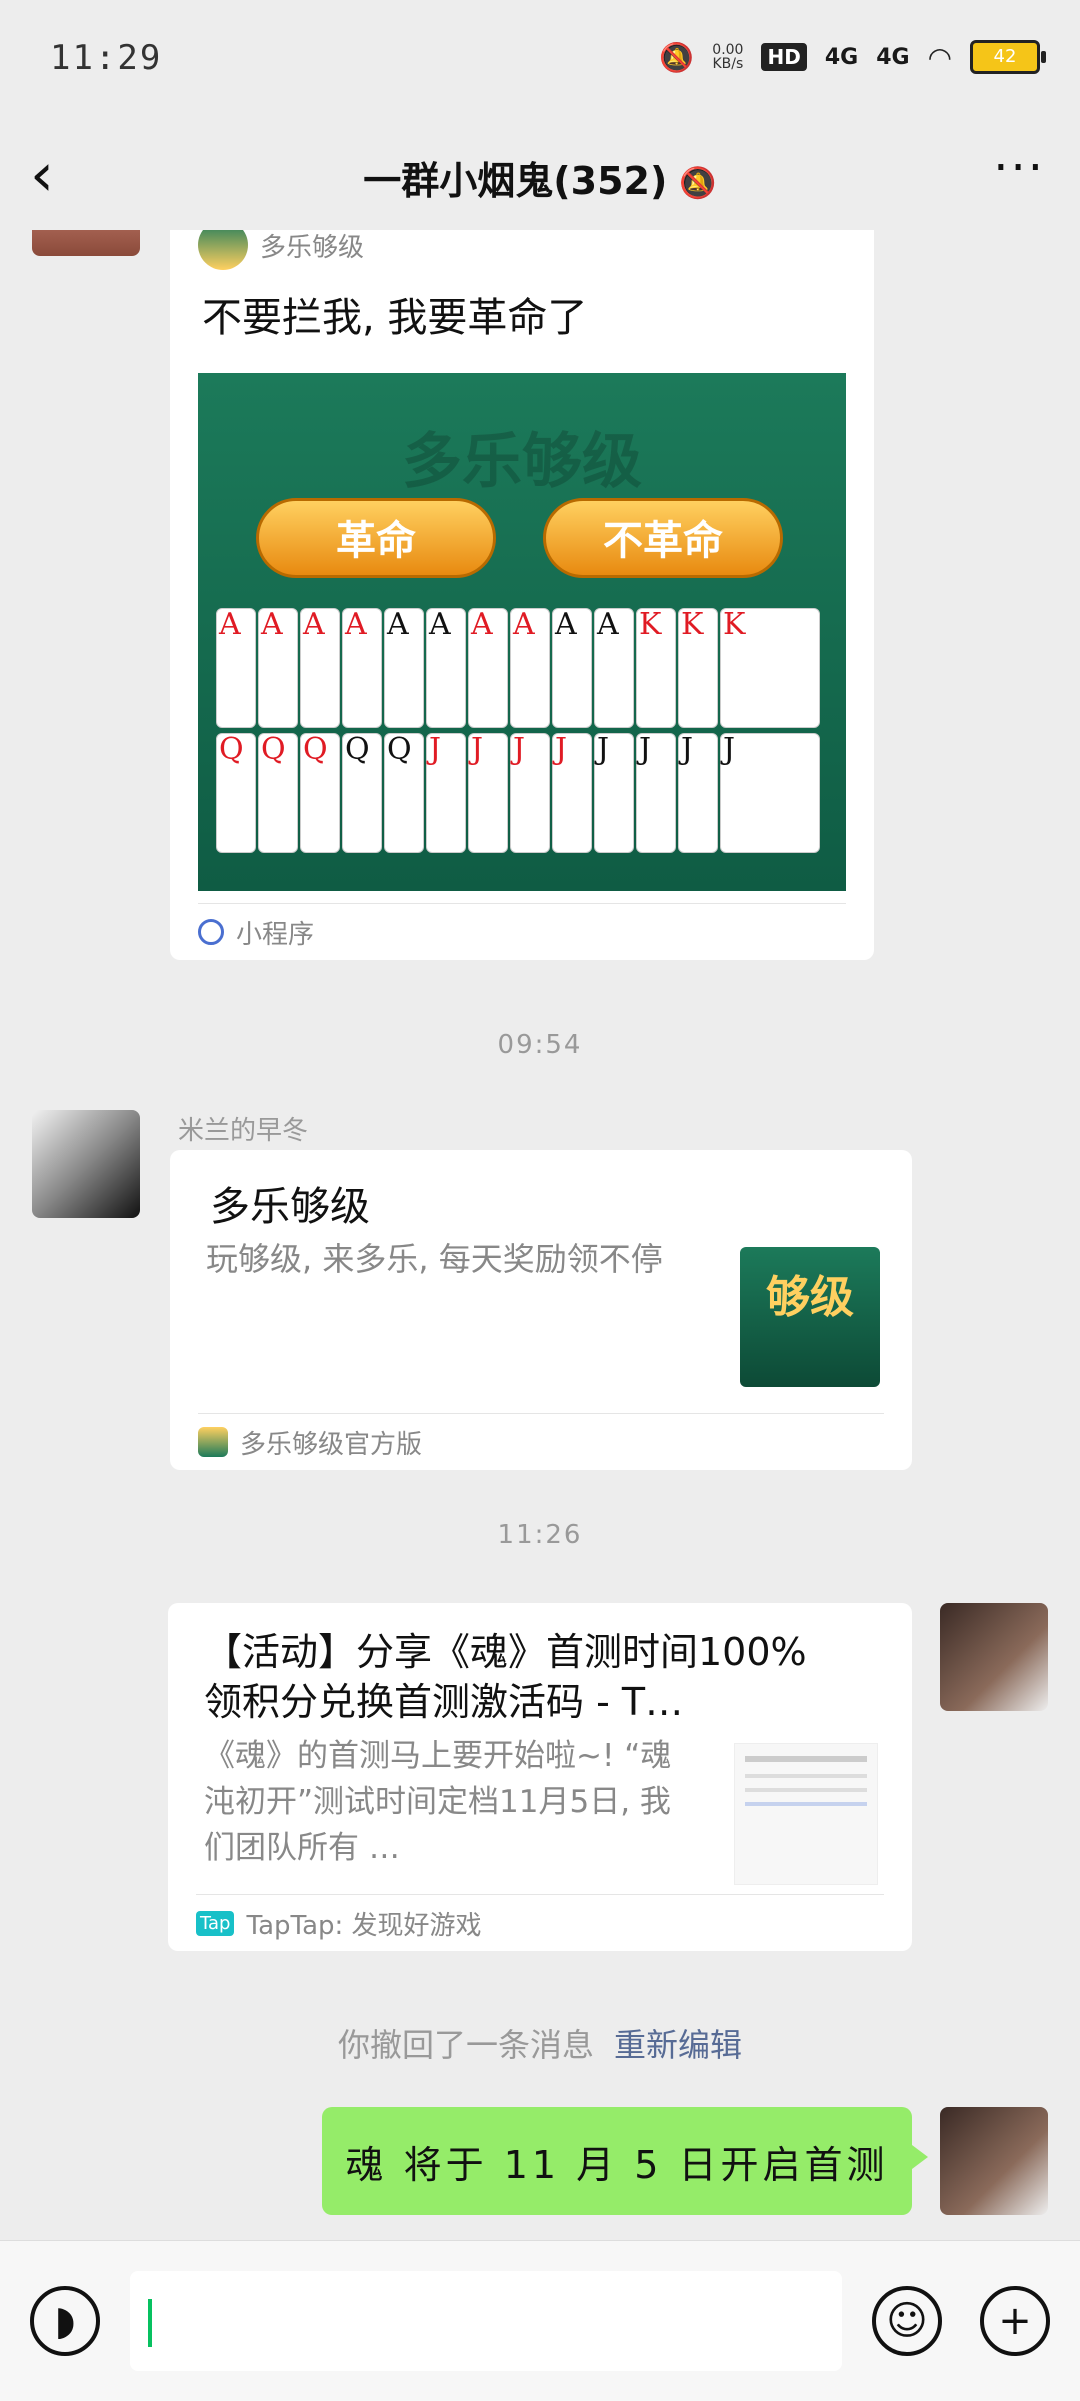 This screenshot has height=2401, width=1080. Describe the element at coordinates (106, 58) in the screenshot. I see `clock: 11:29` at that location.